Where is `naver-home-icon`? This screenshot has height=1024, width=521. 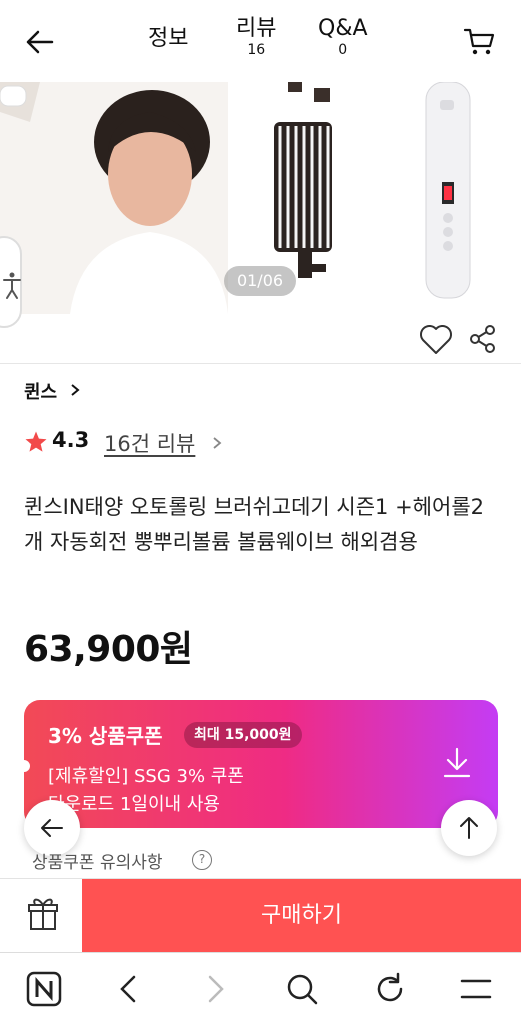 naver-home-icon is located at coordinates (44, 989).